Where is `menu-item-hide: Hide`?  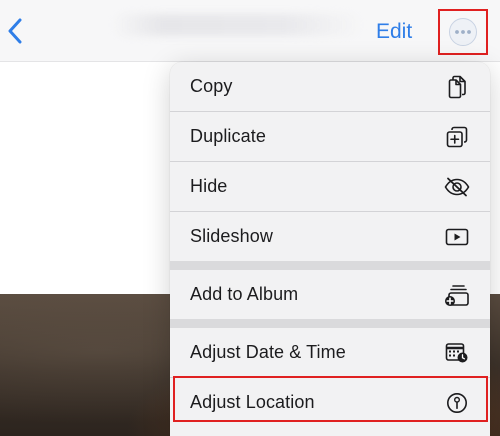 menu-item-hide: Hide is located at coordinates (330, 186).